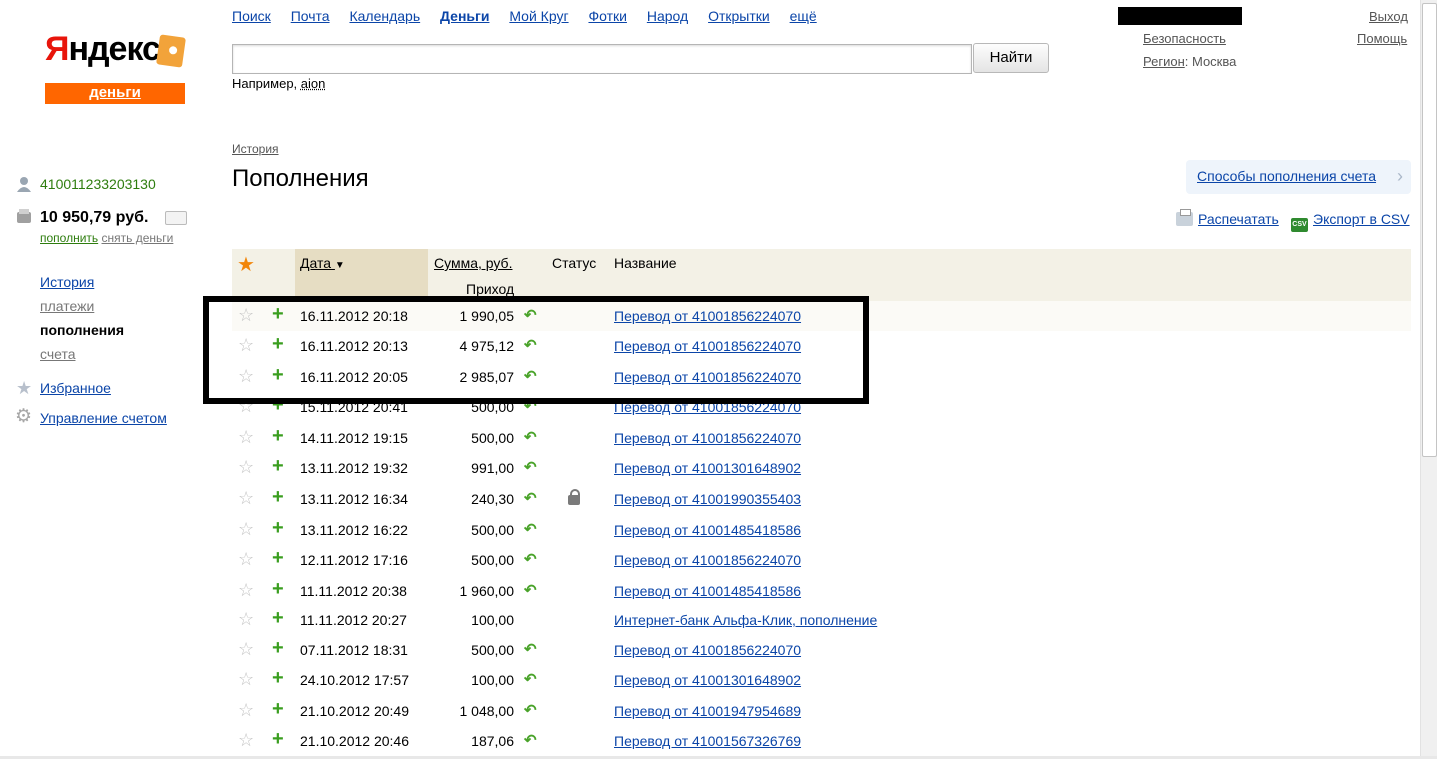 This screenshot has width=1437, height=759. Describe the element at coordinates (492, 620) in the screenshot. I see `row-sum: 100,00` at that location.